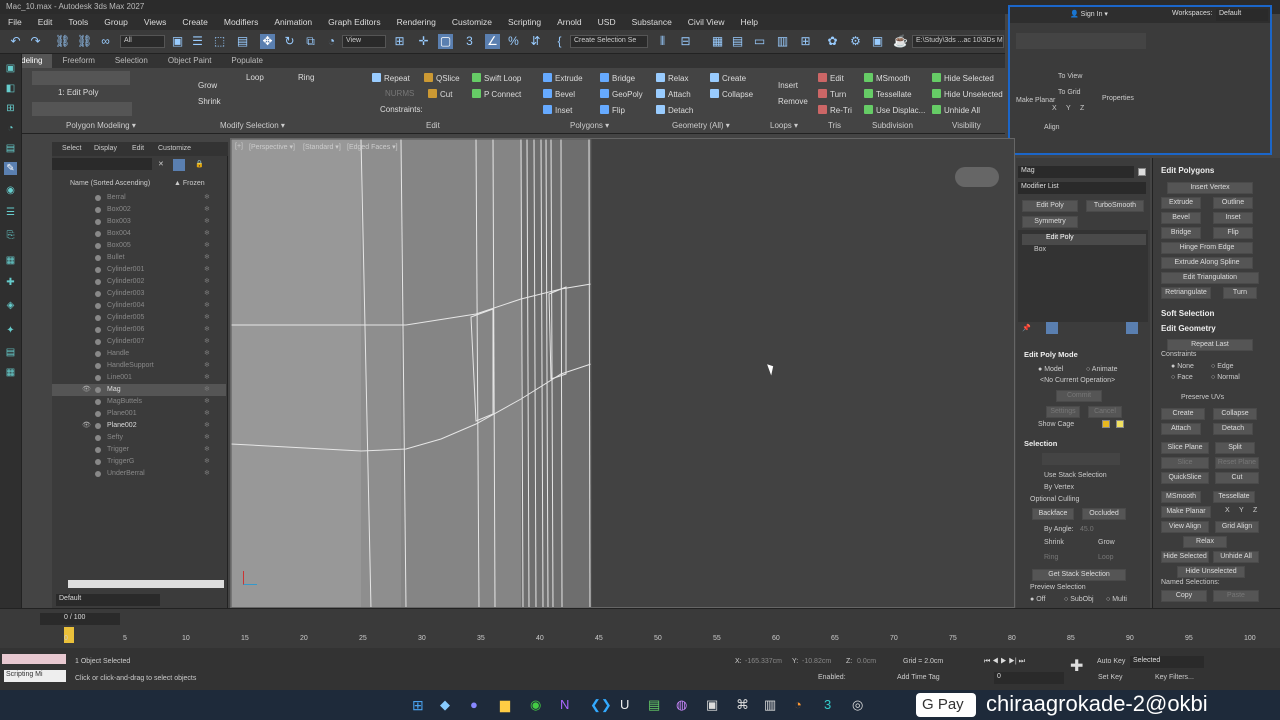 The width and height of the screenshot is (1280, 720). What do you see at coordinates (139, 270) in the screenshot?
I see `scene-item: Cylinder001 ❄` at bounding box center [139, 270].